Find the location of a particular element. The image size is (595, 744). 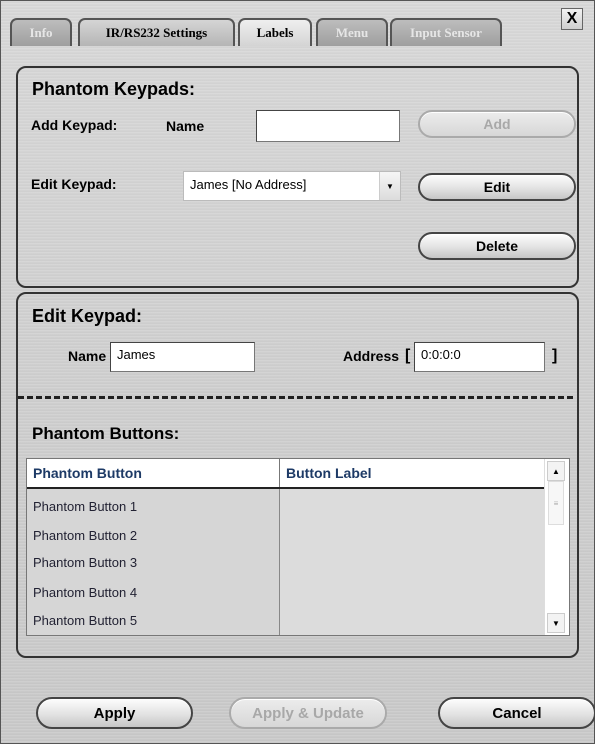

cancel-button: Cancel is located at coordinates (516, 713).